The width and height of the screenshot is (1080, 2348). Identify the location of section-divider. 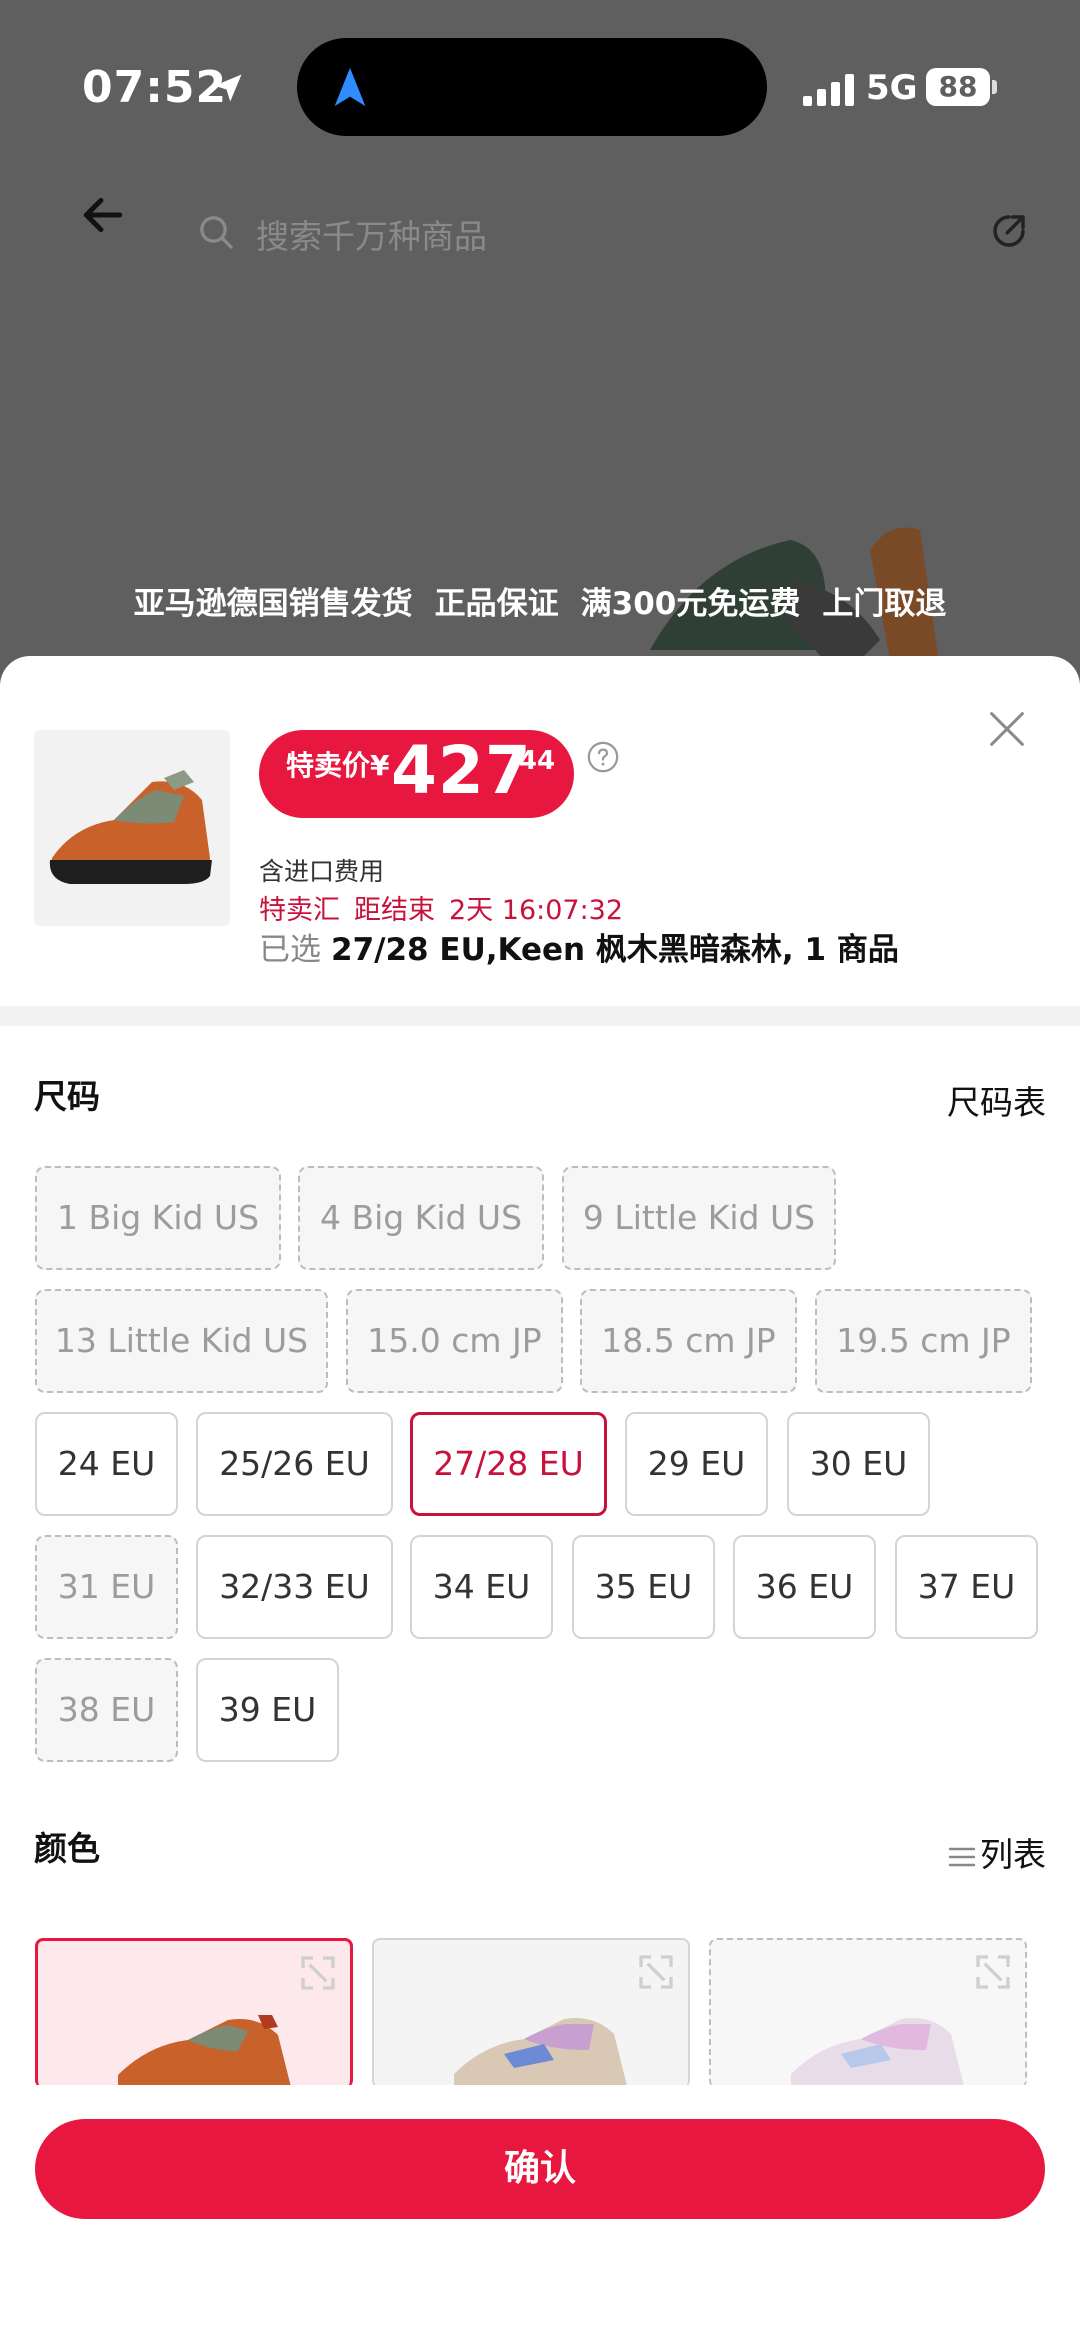
(540, 1016).